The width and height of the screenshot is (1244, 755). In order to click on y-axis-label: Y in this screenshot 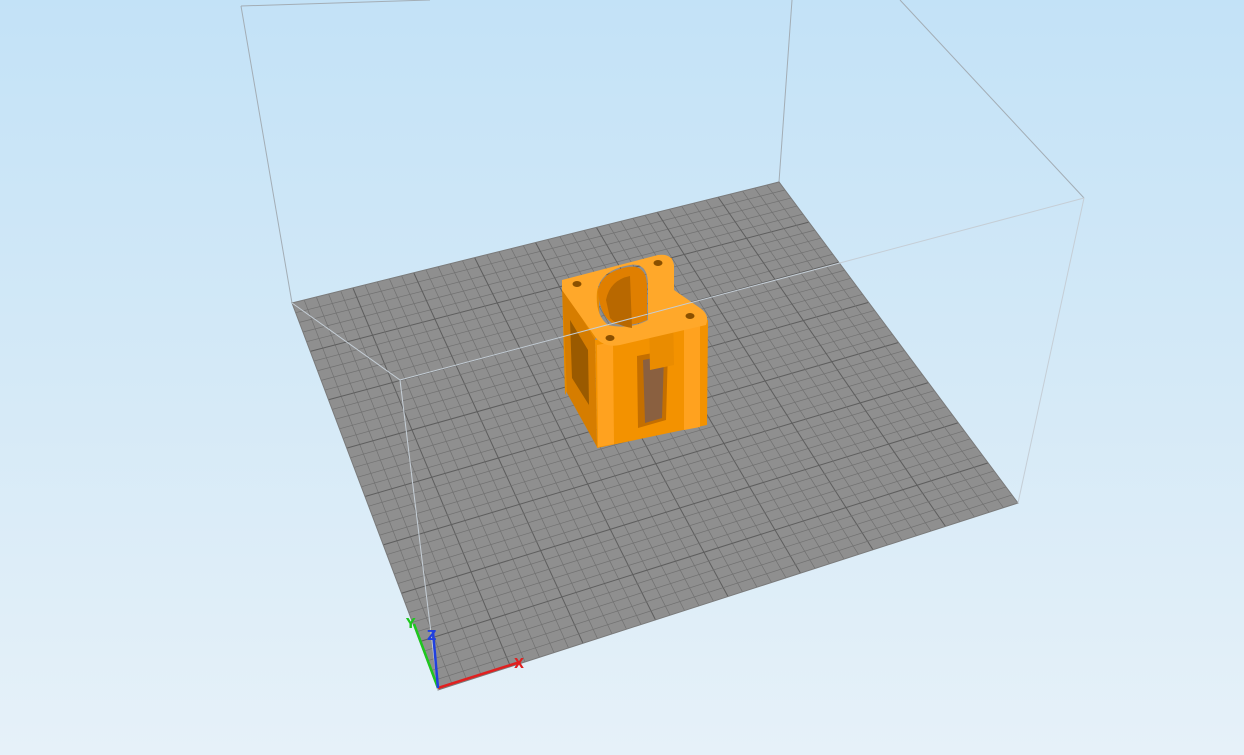, I will do `click(410, 624)`.